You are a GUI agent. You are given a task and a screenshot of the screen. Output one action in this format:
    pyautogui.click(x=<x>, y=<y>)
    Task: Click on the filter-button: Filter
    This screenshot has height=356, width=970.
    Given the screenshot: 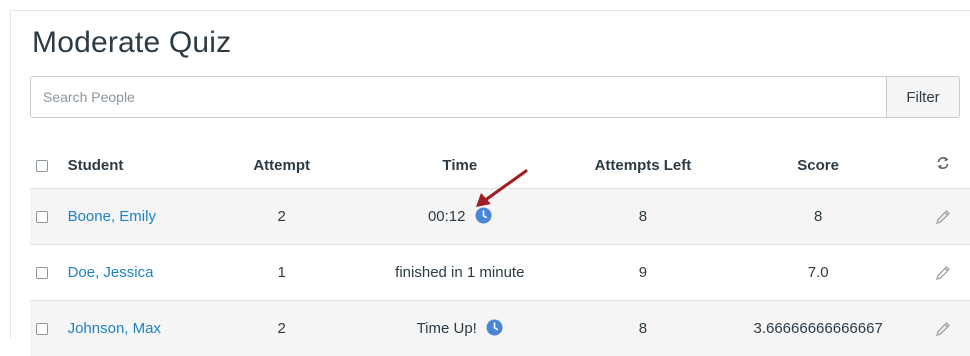 What is the action you would take?
    pyautogui.click(x=922, y=97)
    